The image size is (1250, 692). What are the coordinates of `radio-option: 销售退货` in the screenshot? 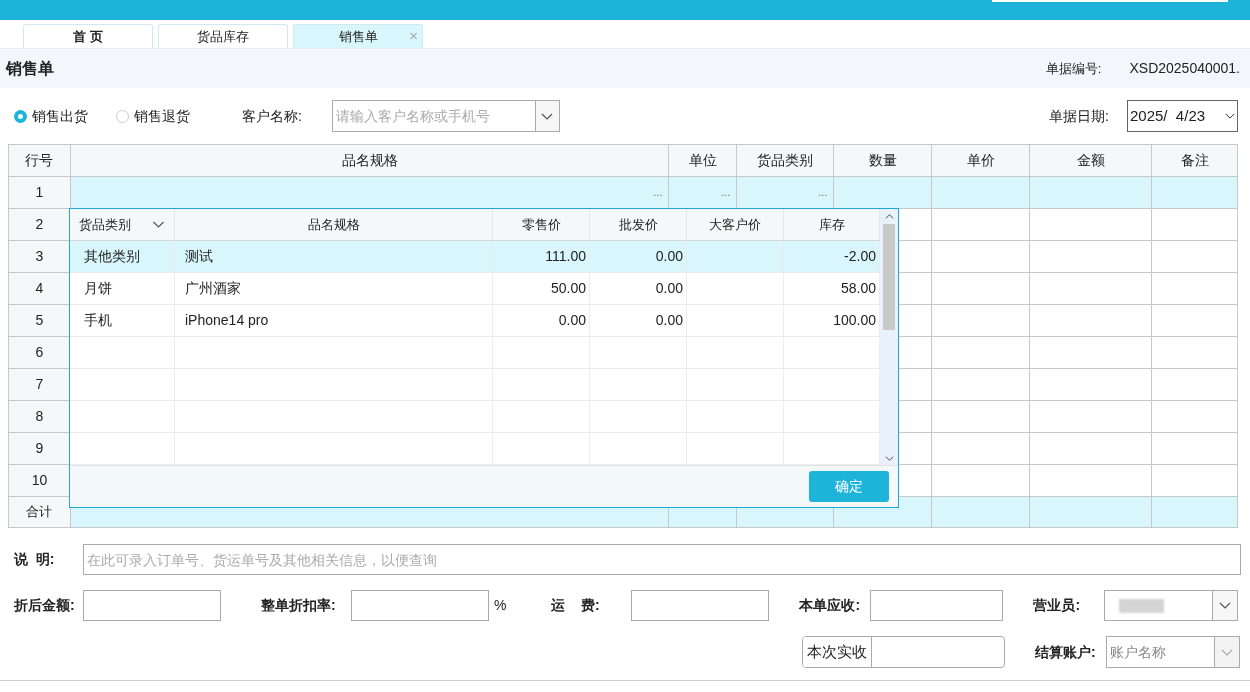 It's located at (153, 116).